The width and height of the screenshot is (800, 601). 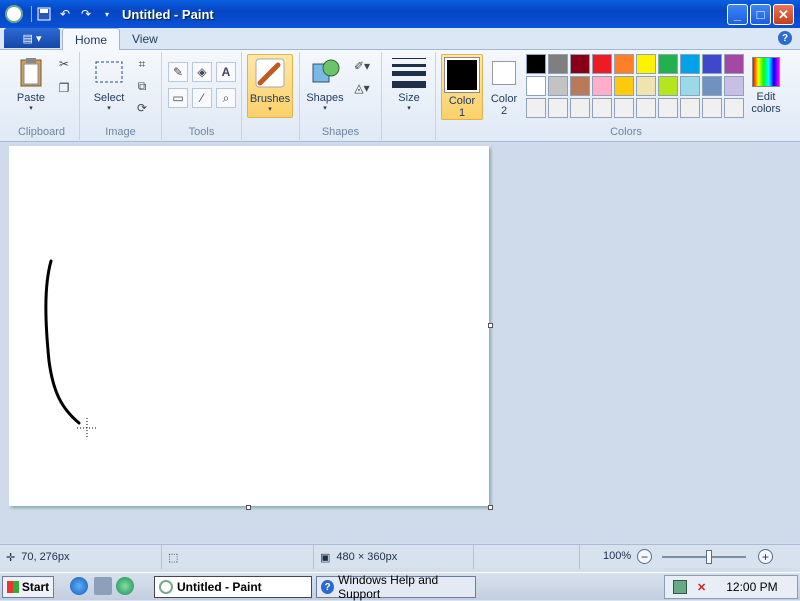 What do you see at coordinates (31, 14) in the screenshot?
I see `qat-separator` at bounding box center [31, 14].